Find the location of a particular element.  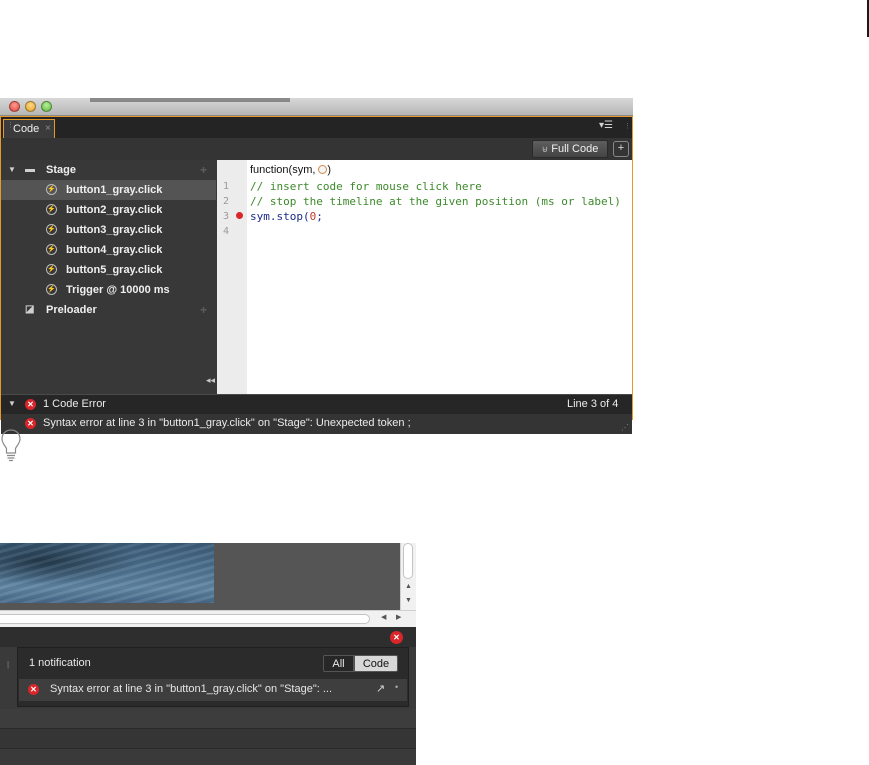

scroll-down-icon: ▼ is located at coordinates (408, 600).